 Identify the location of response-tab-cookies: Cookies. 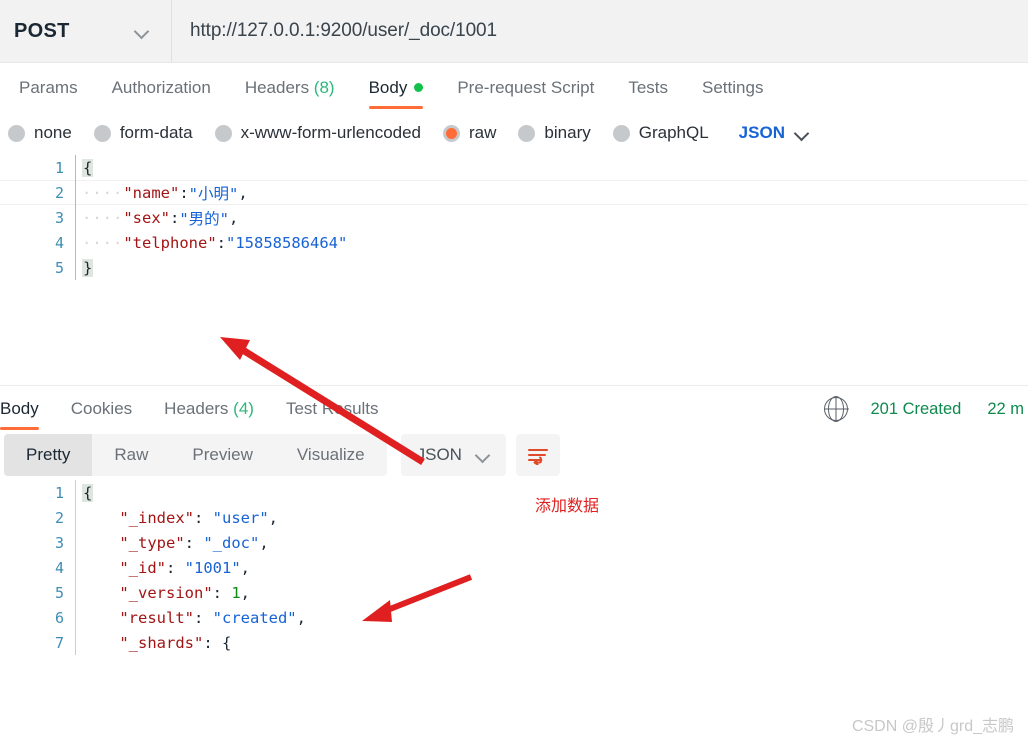
(101, 414).